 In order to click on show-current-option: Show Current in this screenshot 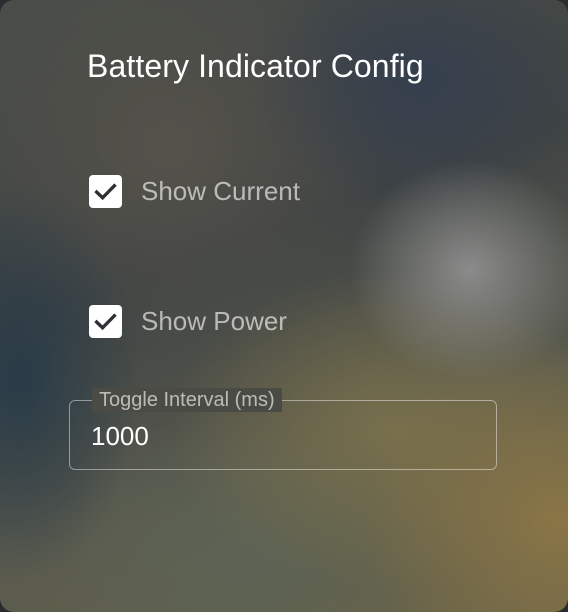, I will do `click(194, 191)`.